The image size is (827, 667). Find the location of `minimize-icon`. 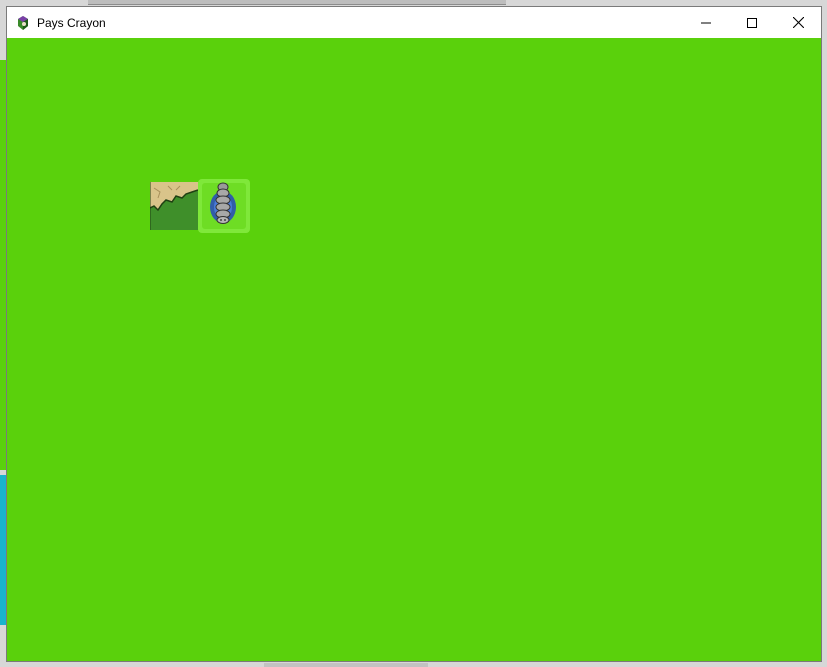

minimize-icon is located at coordinates (706, 23).